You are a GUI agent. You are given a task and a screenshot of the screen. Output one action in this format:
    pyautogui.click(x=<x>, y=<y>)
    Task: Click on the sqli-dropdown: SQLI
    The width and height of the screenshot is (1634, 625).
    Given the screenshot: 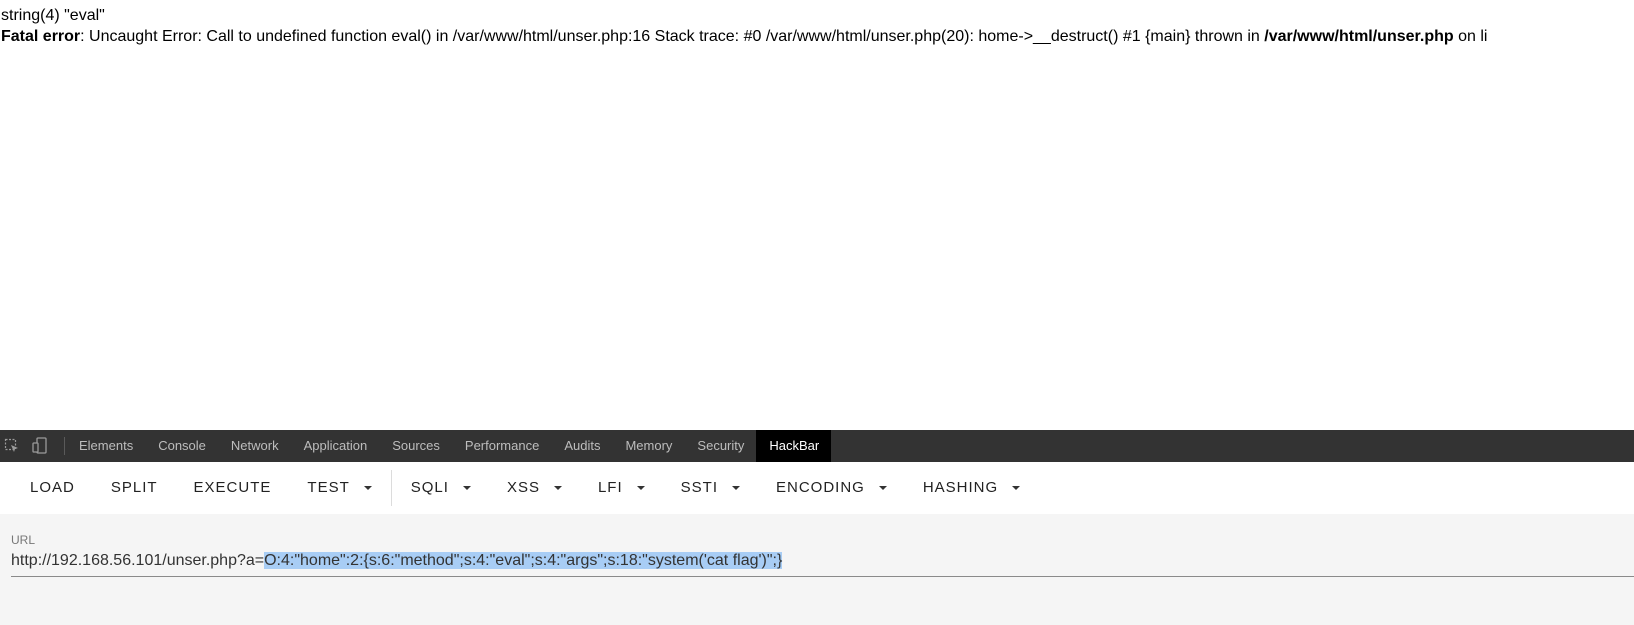 What is the action you would take?
    pyautogui.click(x=441, y=488)
    